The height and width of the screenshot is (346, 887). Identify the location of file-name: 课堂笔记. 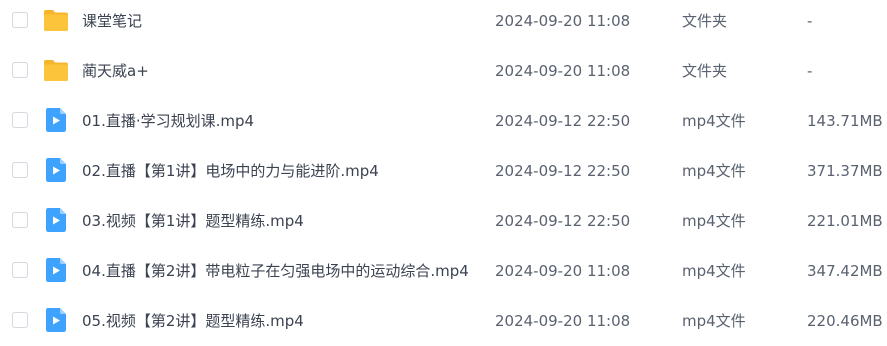
(112, 23).